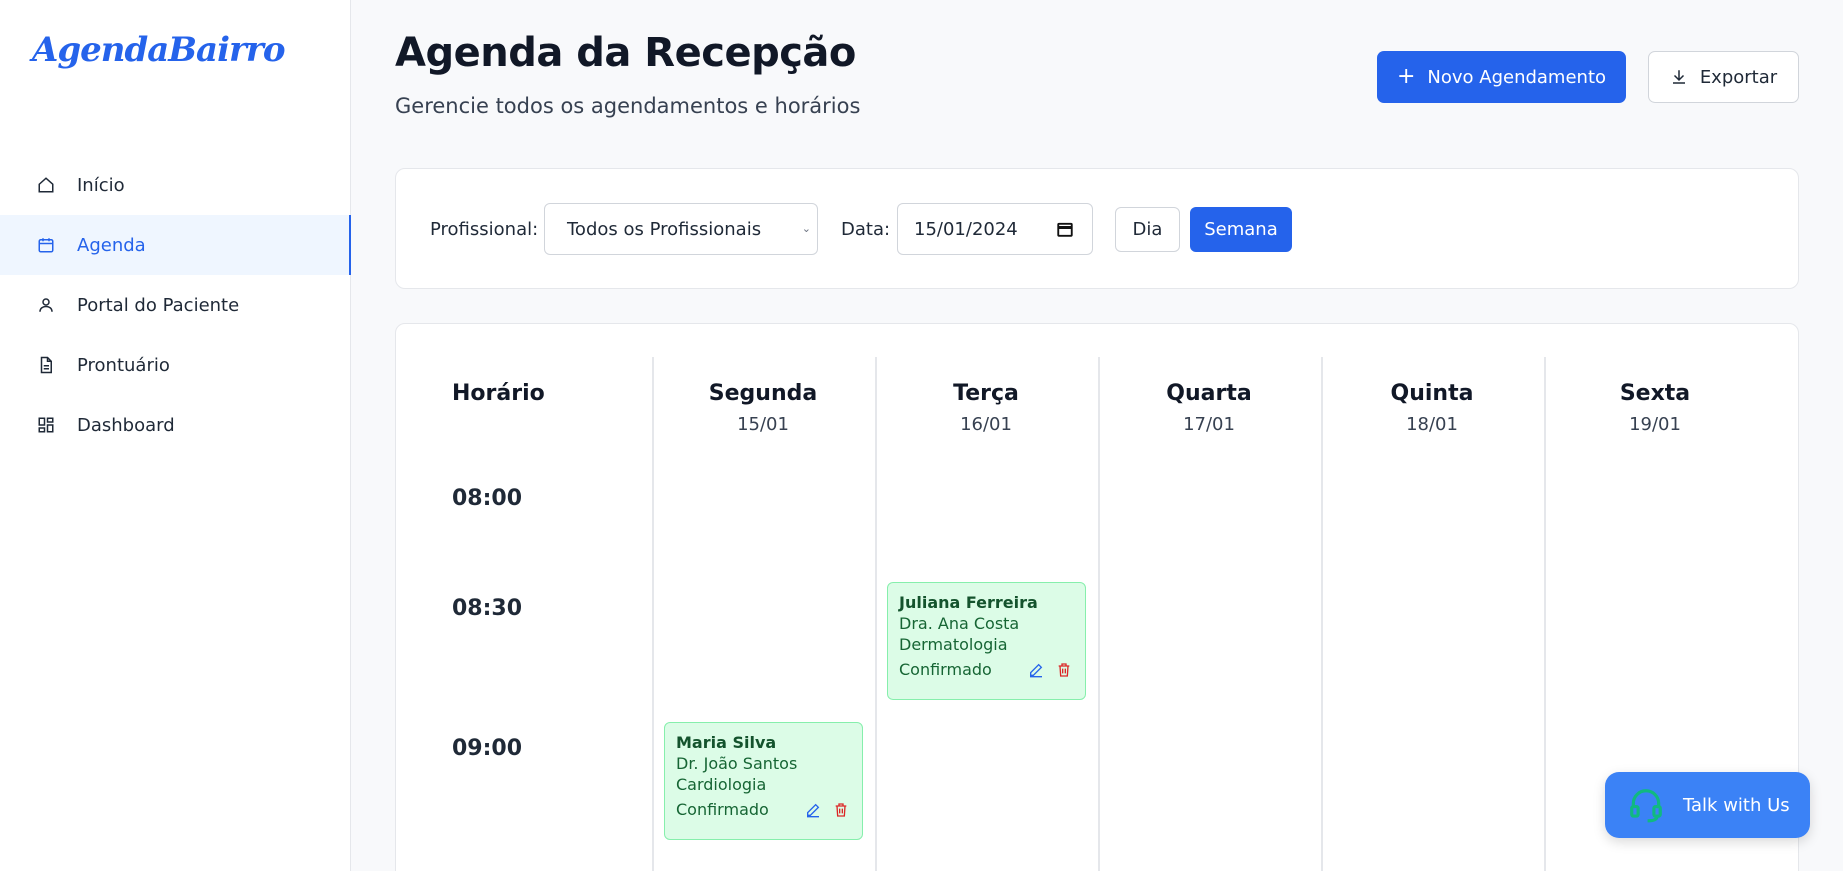 This screenshot has width=1843, height=871. I want to click on export-label: Exportar, so click(1738, 77).